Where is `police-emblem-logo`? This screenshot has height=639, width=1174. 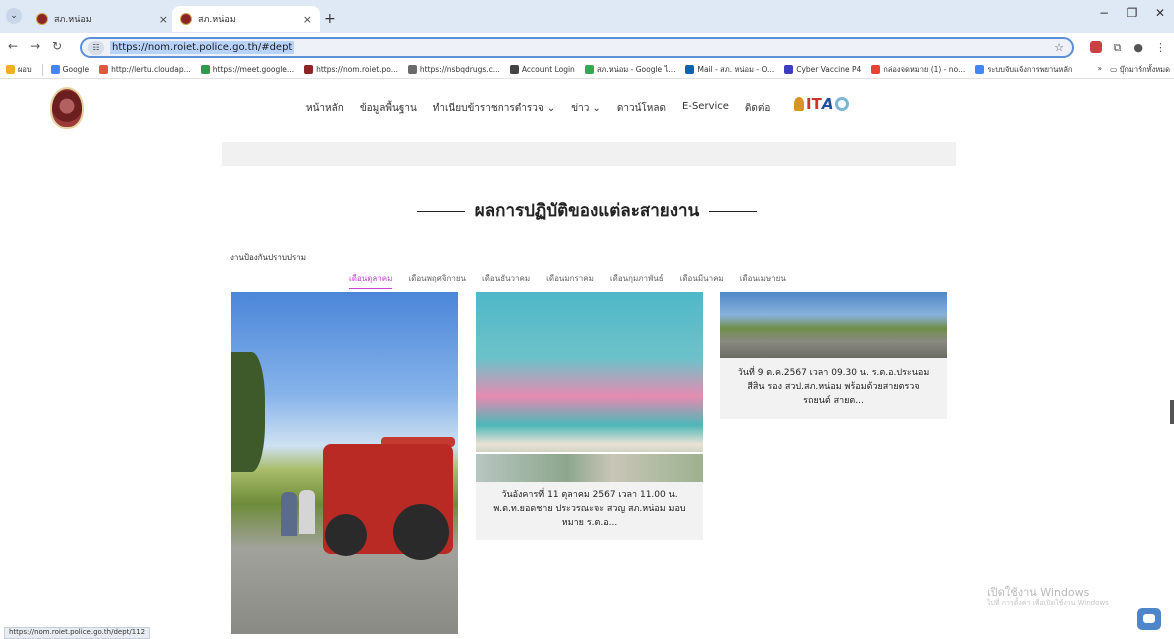 police-emblem-logo is located at coordinates (67, 108).